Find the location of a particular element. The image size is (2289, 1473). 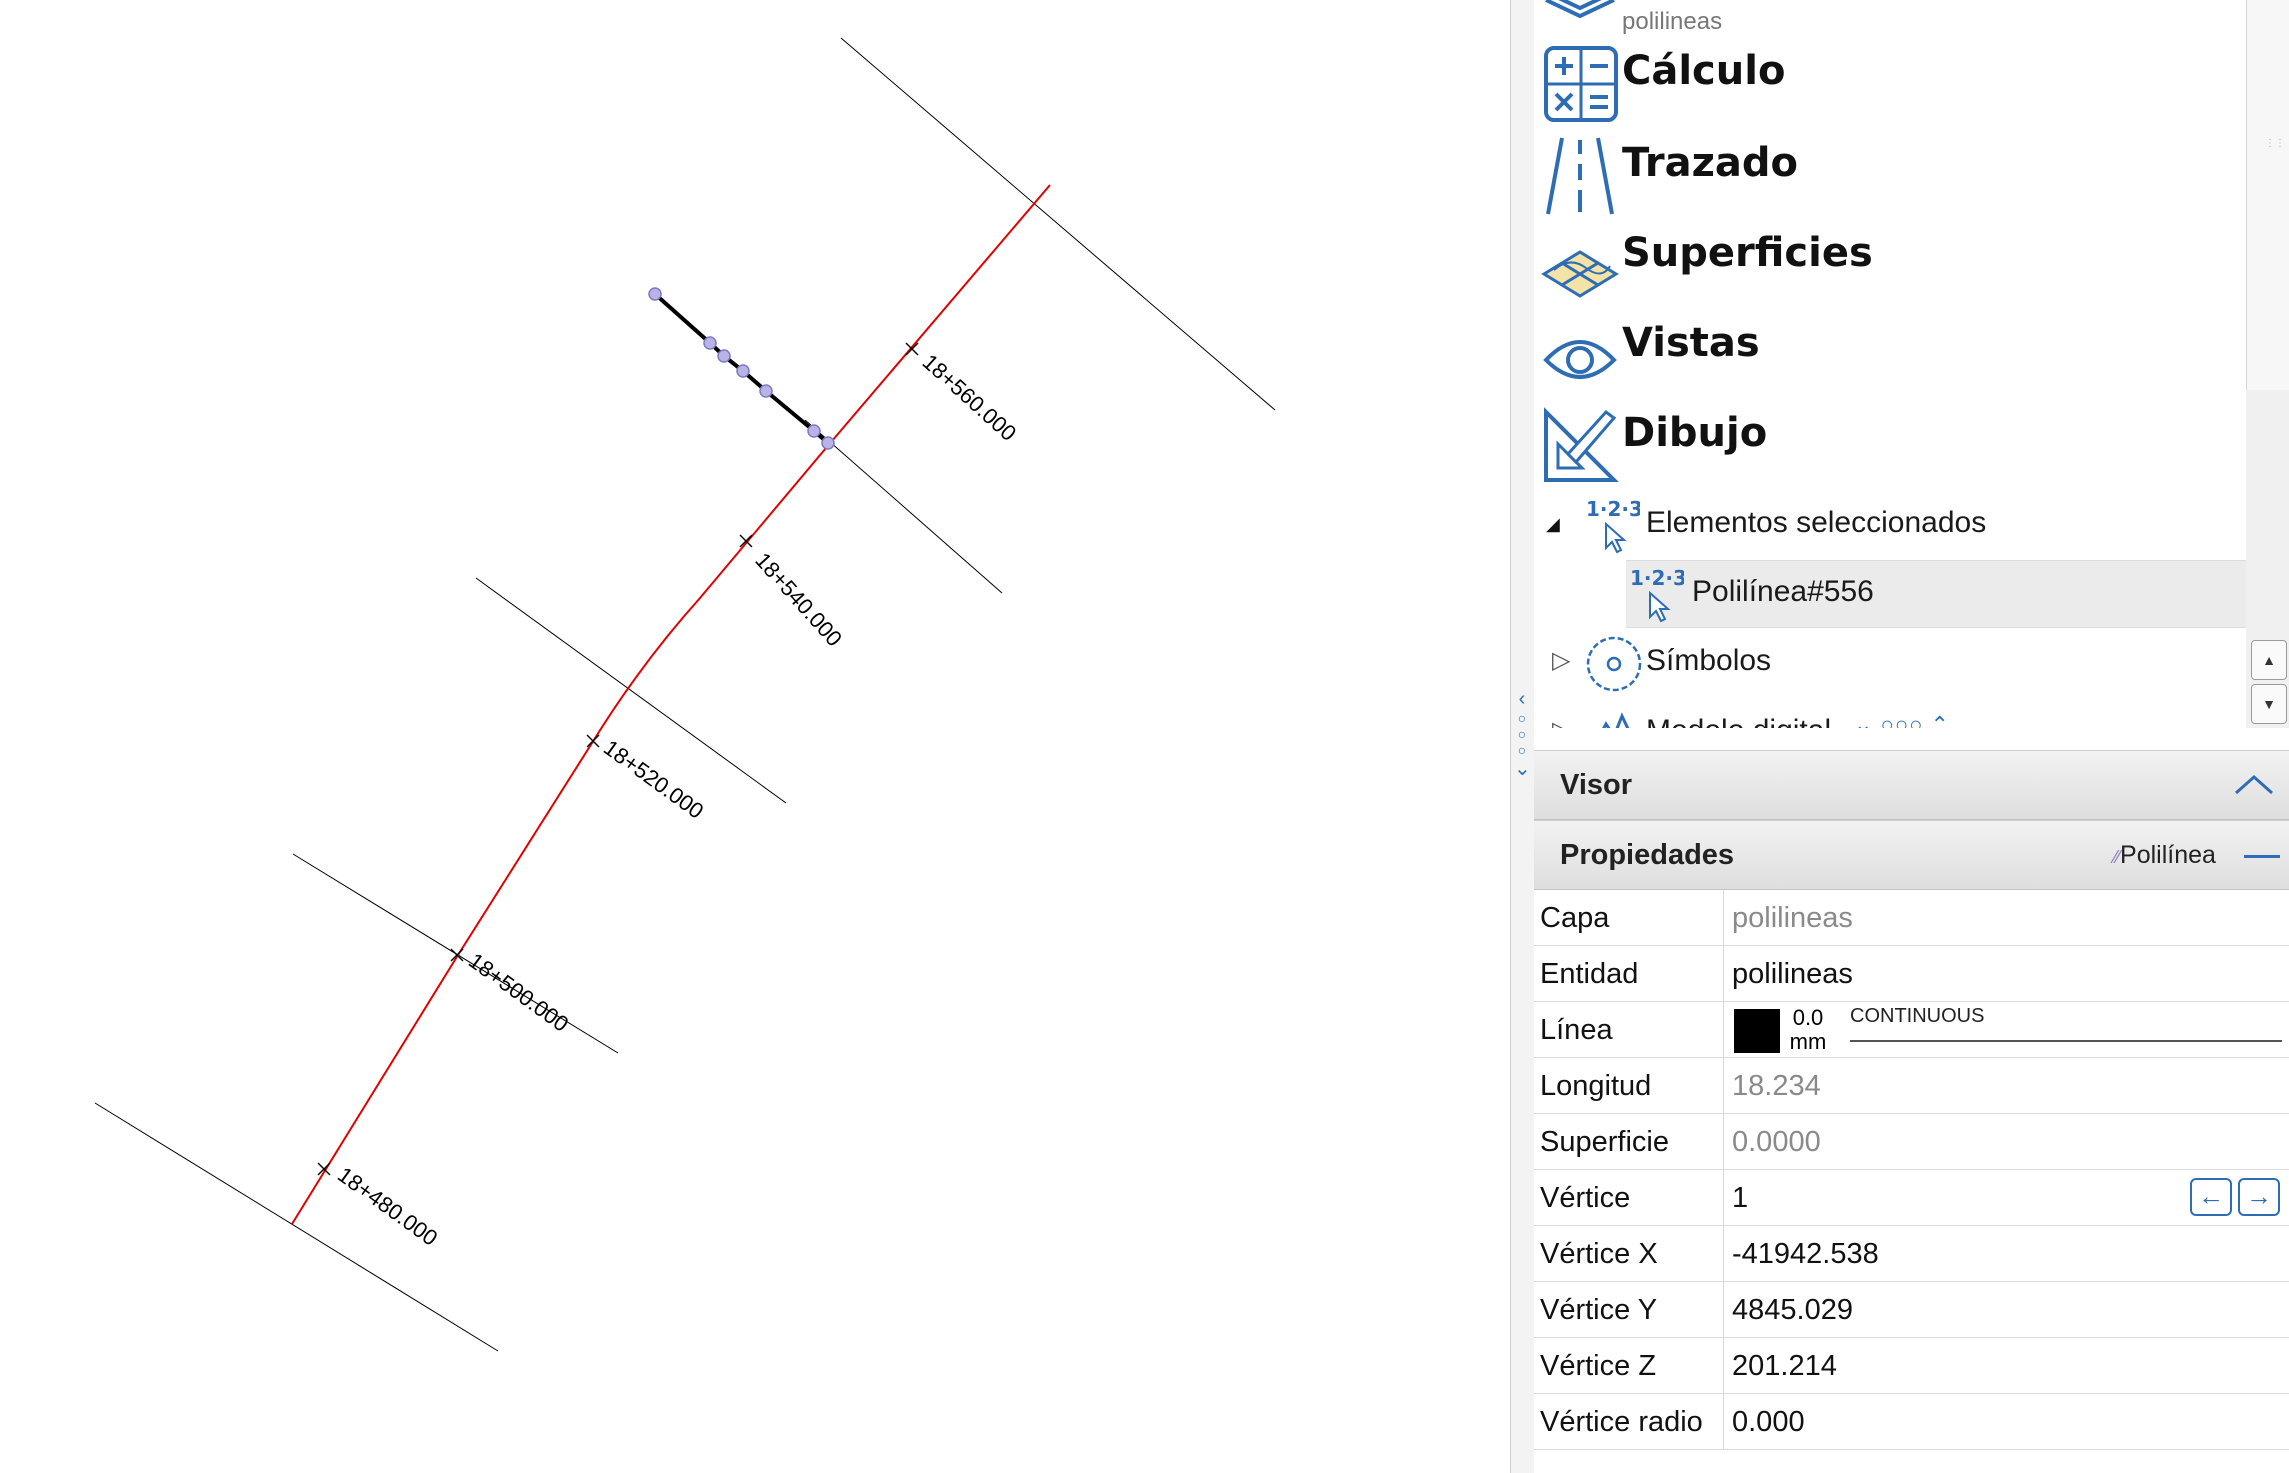

collapse-panel-handle: ‹ ○ ○ ○ ⌄ is located at coordinates (1522, 743).